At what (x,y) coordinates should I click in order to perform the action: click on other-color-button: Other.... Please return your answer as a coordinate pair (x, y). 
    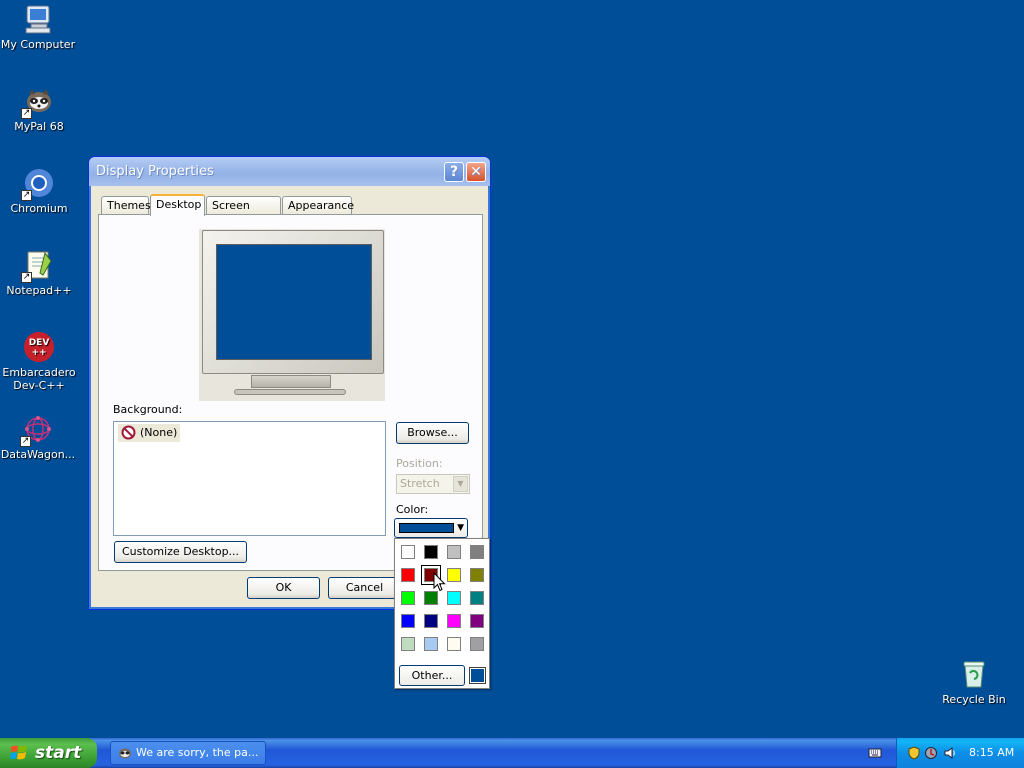
    Looking at the image, I should click on (432, 675).